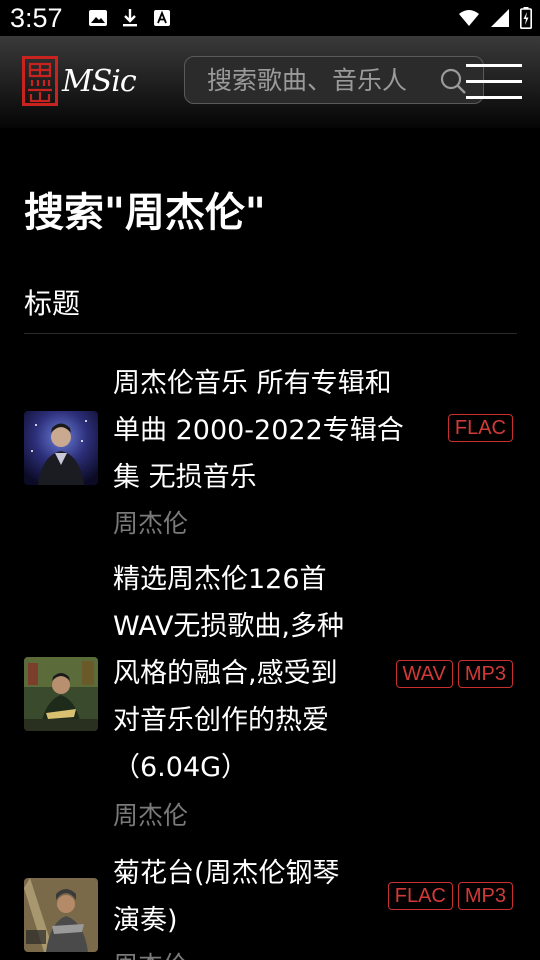 The height and width of the screenshot is (960, 540). I want to click on result-item: 菊花台(周杰伦钢琴 演奏) 周杰伦 FLAC MP3, so click(270, 905).